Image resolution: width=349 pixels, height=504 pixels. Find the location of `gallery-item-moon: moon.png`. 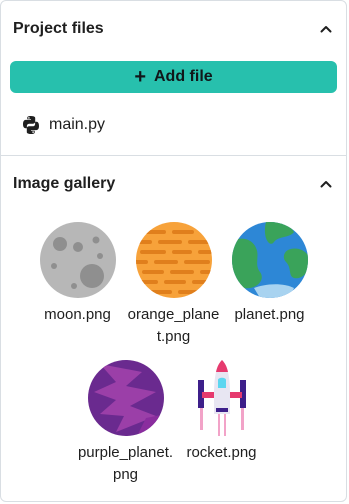

gallery-item-moon: moon.png is located at coordinates (78, 280).